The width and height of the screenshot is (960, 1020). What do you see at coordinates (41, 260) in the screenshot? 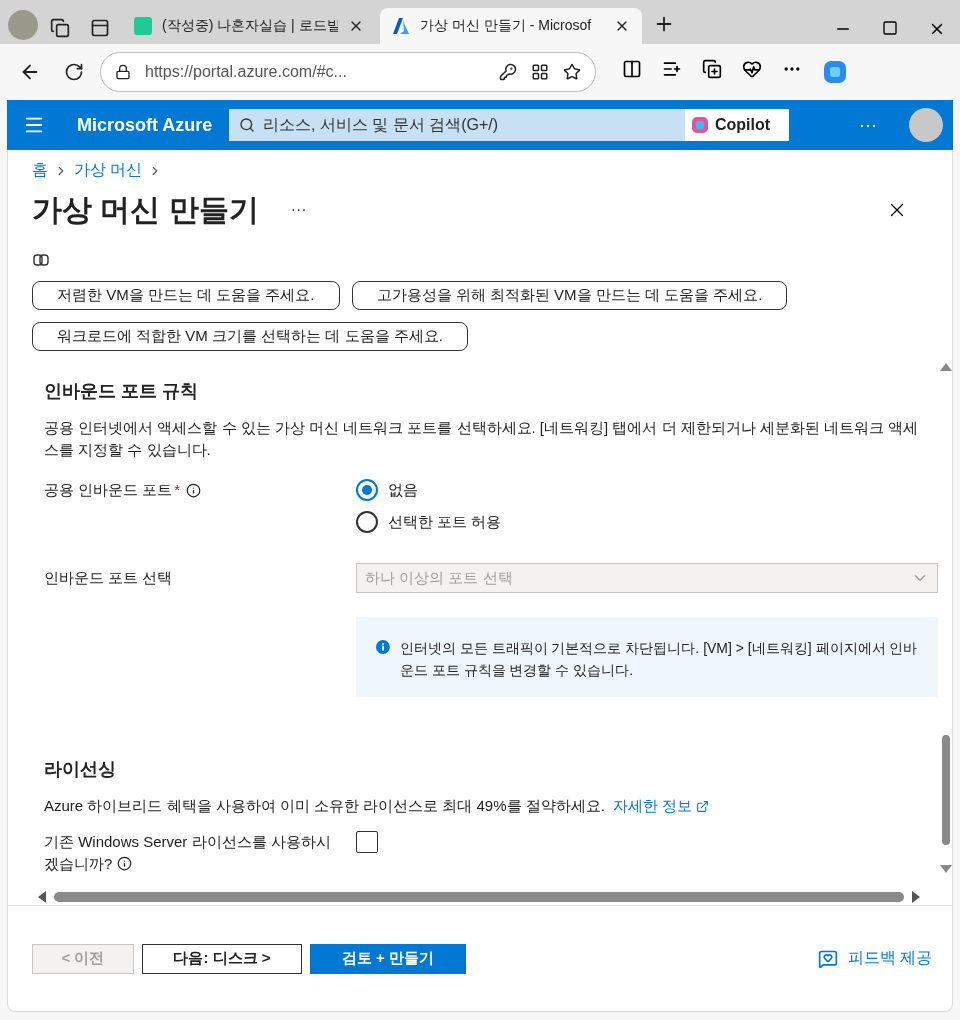
I see `copilot-icon` at bounding box center [41, 260].